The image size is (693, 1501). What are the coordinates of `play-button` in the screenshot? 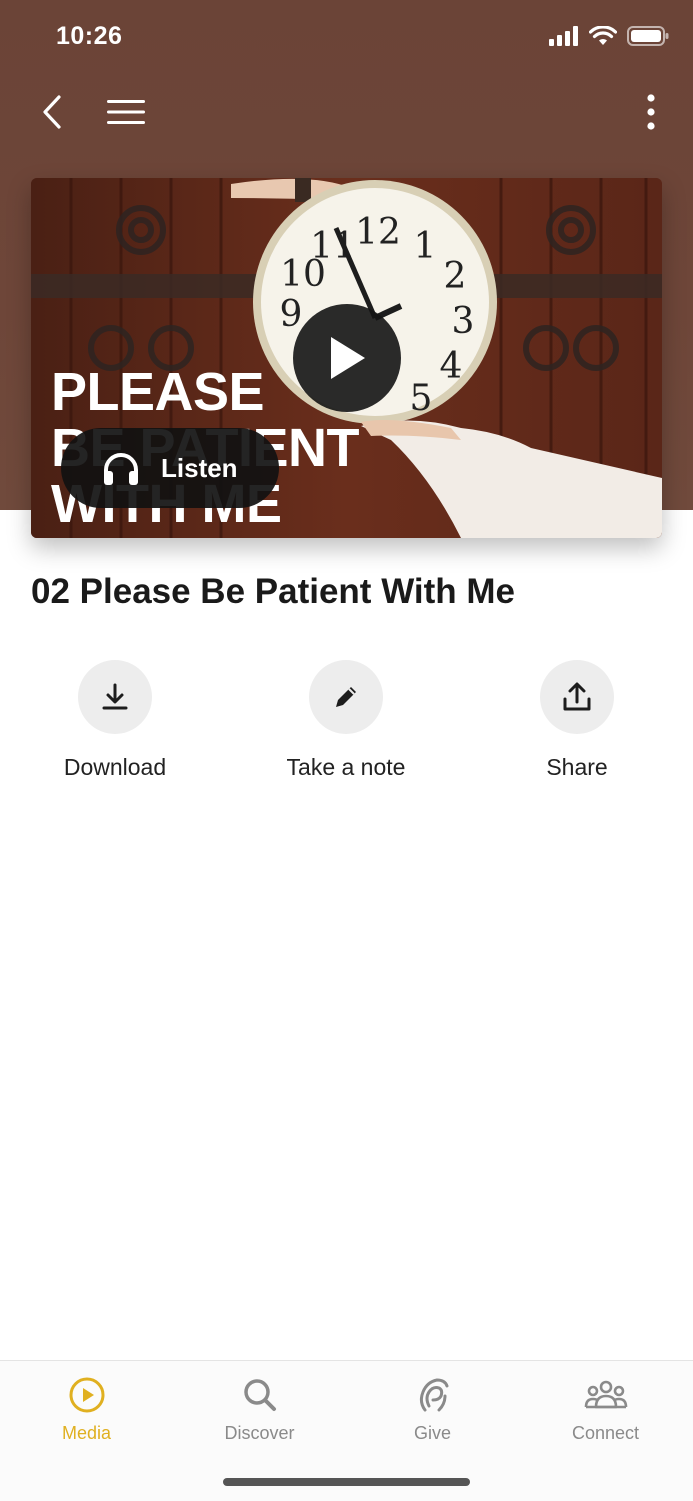 It's located at (347, 358).